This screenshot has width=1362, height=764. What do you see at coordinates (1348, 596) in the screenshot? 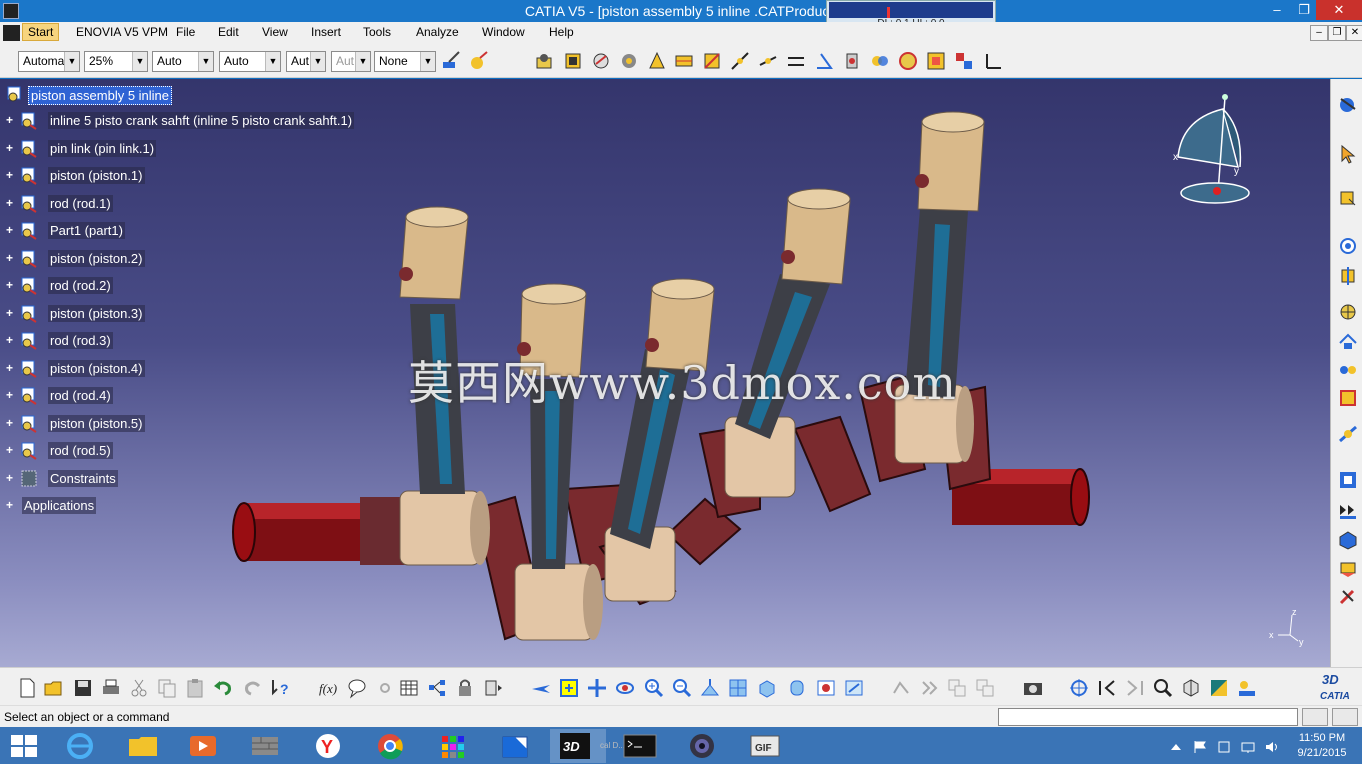
I see `tools-icon` at bounding box center [1348, 596].